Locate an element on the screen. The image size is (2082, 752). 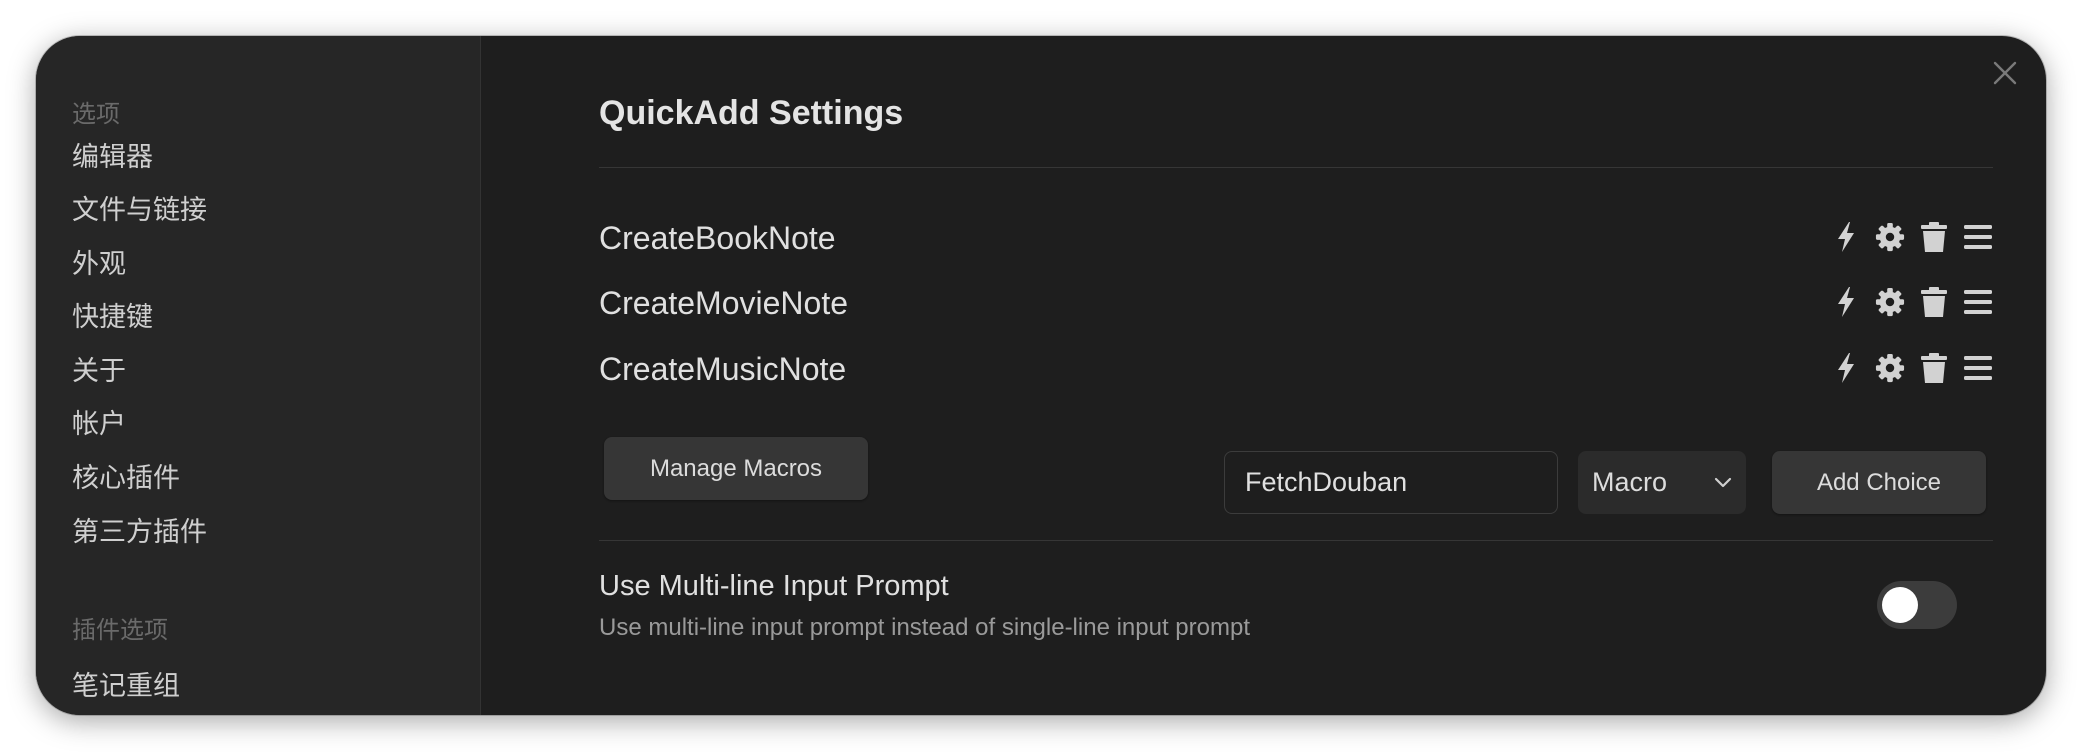
sidebar-item-files-links: 文件与链接 is located at coordinates (139, 207).